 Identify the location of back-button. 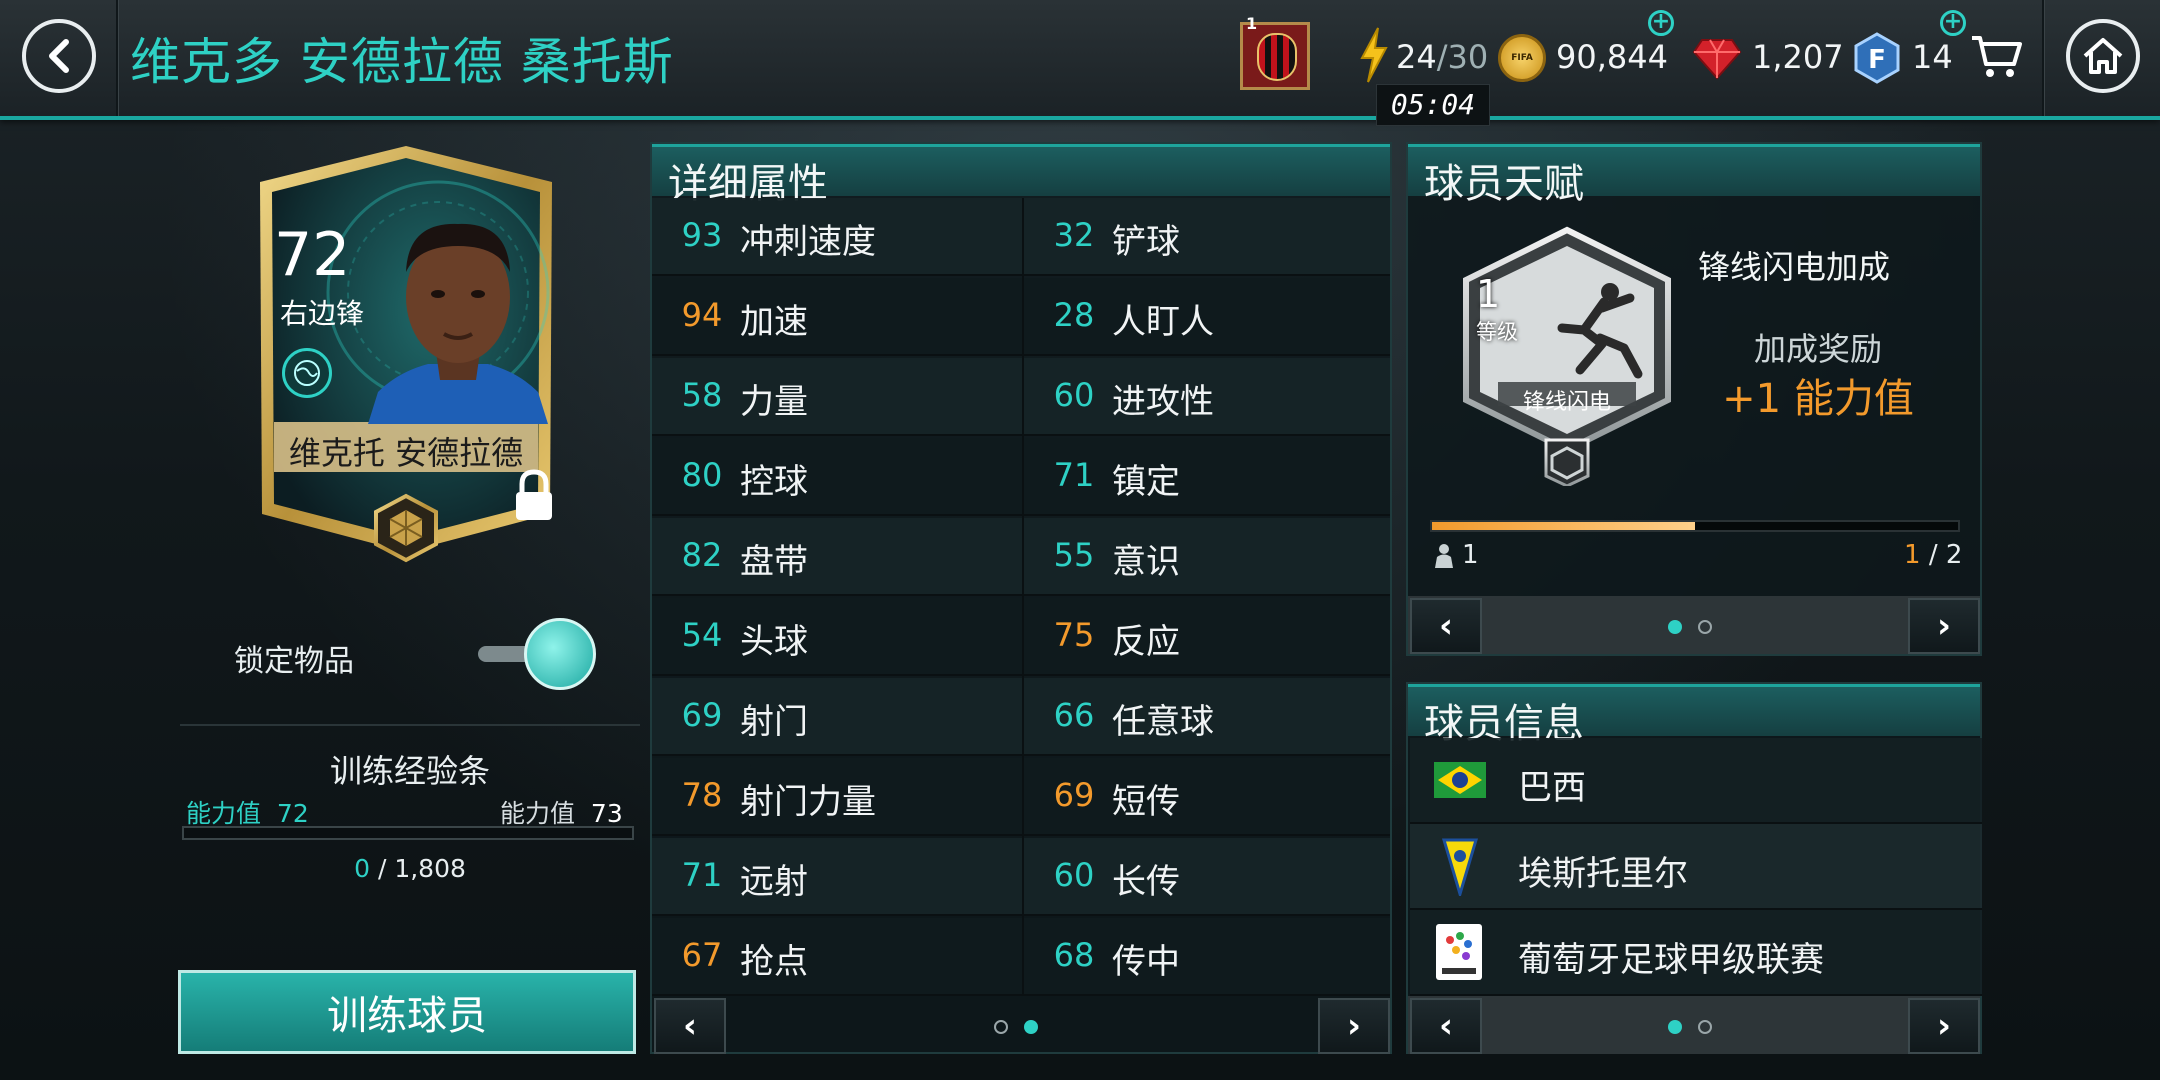
(59, 56).